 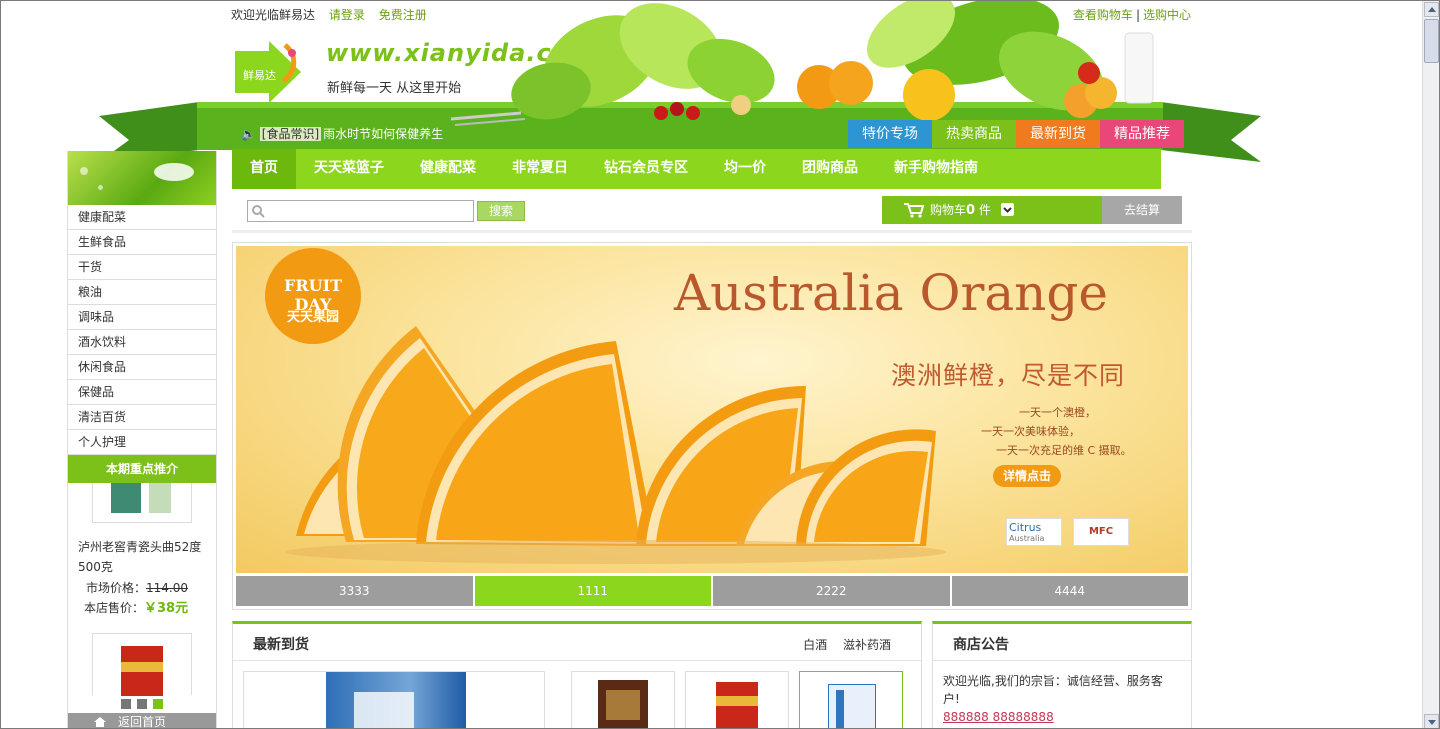 I want to click on checkout-button: 去结算, so click(x=1142, y=210).